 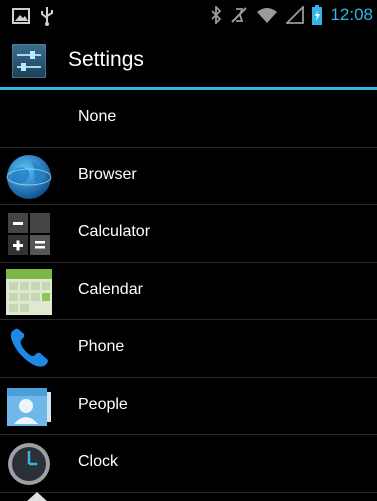 What do you see at coordinates (106, 59) in the screenshot?
I see `page-title: Settings` at bounding box center [106, 59].